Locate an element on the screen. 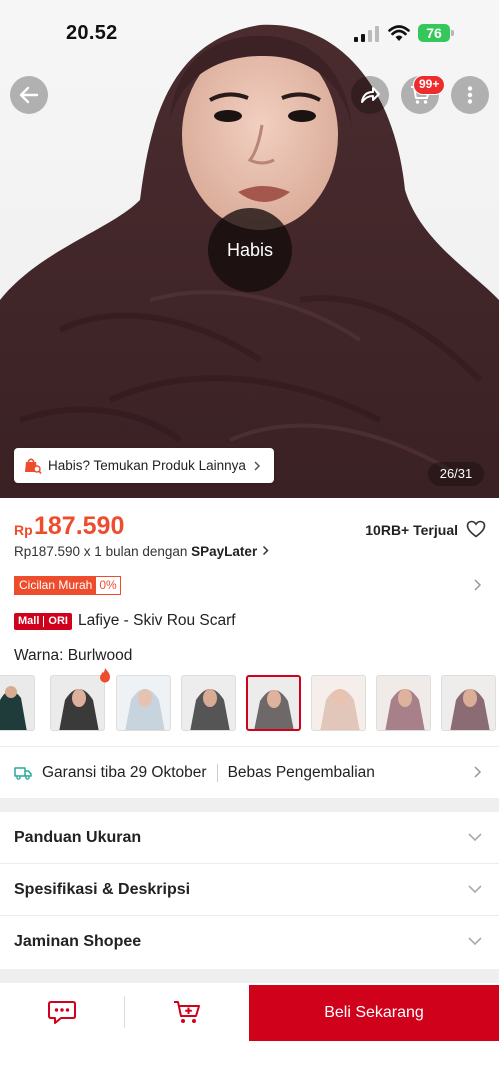 The width and height of the screenshot is (499, 1080). price-row: Rp 187.590 10RB+ Terjual is located at coordinates (250, 528).